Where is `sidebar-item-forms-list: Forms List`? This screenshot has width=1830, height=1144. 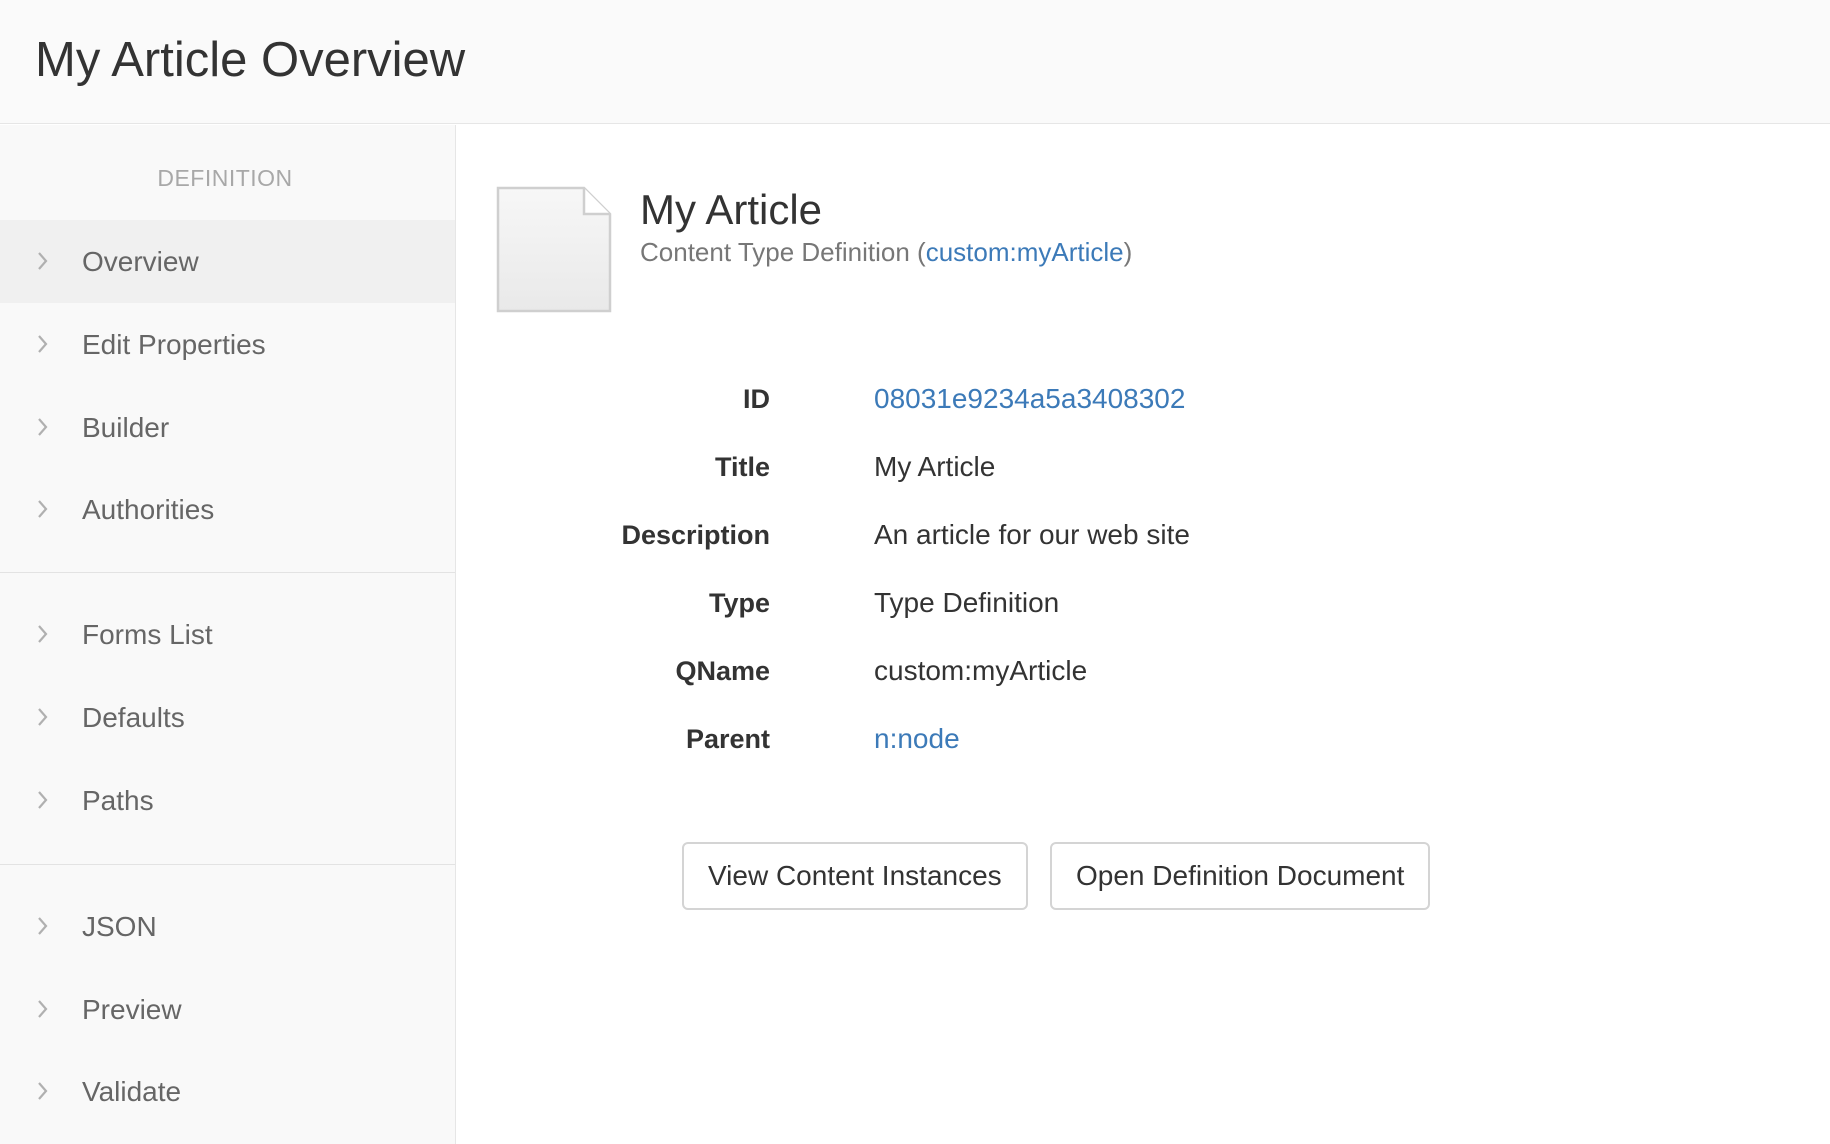
sidebar-item-forms-list: Forms List is located at coordinates (227, 634).